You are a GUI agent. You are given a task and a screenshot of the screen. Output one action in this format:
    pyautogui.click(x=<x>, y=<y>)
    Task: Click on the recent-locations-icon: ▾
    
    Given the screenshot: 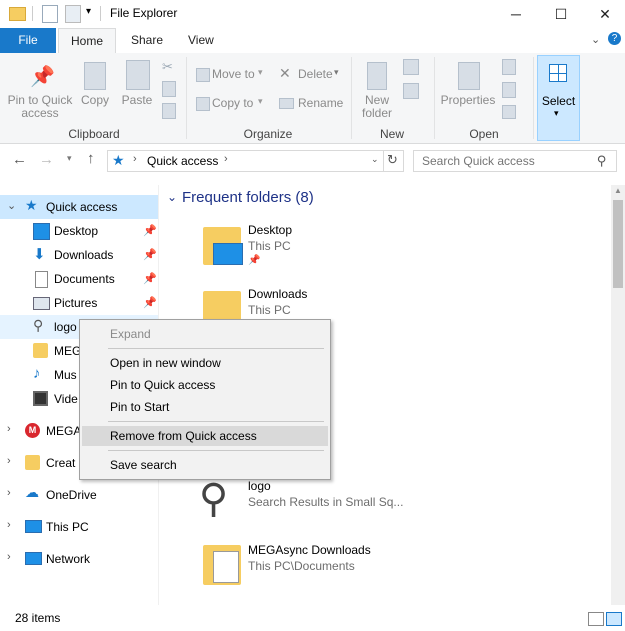 What is the action you would take?
    pyautogui.click(x=69, y=158)
    